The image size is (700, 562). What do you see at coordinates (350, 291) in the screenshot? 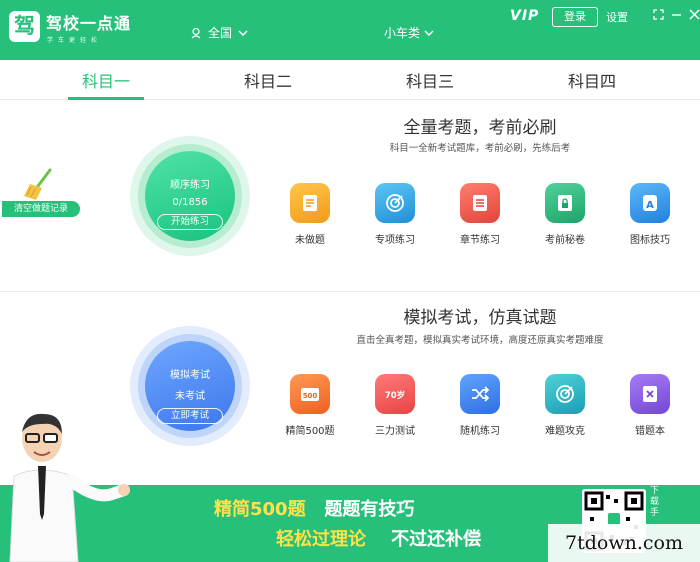
I see `section-divider` at bounding box center [350, 291].